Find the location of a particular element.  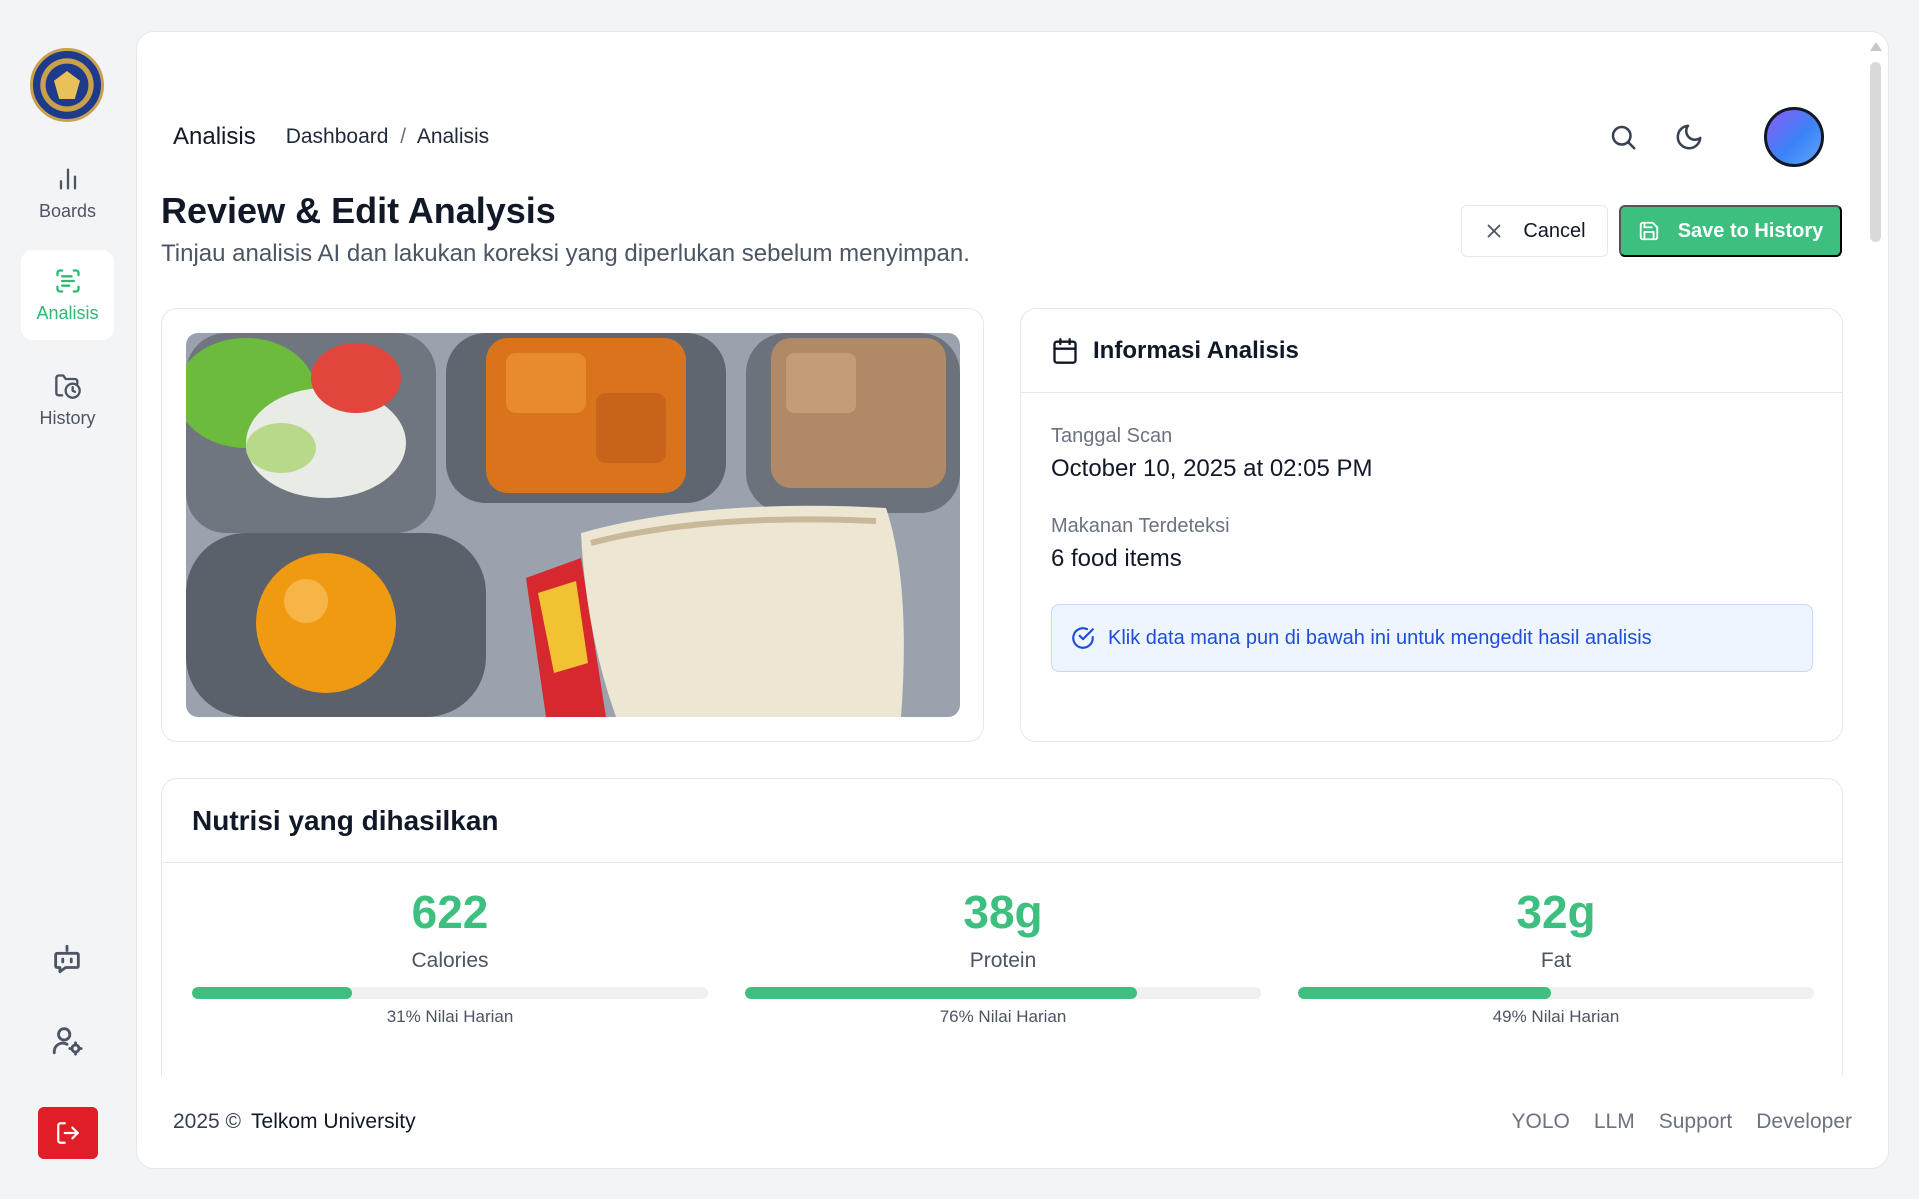

folder-clock-icon is located at coordinates (67, 386).